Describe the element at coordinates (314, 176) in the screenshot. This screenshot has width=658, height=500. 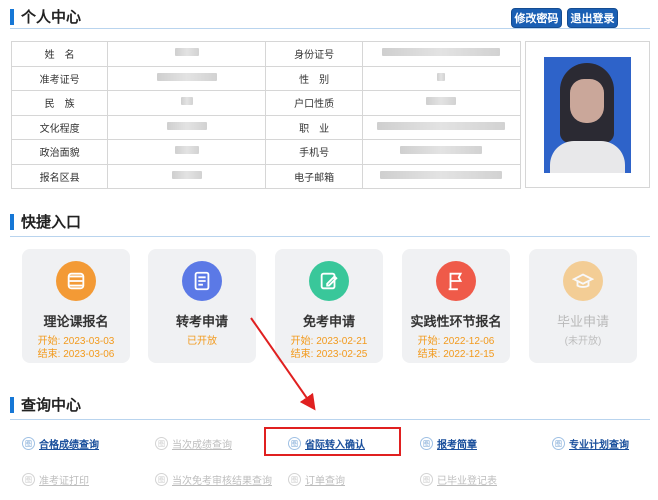
I see `field-label: 电子邮箱` at that location.